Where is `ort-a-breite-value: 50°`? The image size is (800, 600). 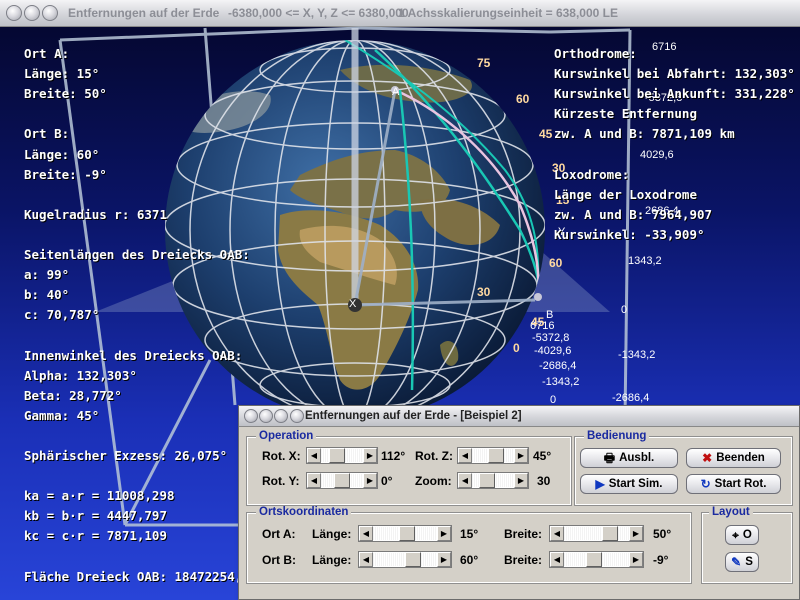 ort-a-breite-value: 50° is located at coordinates (662, 534).